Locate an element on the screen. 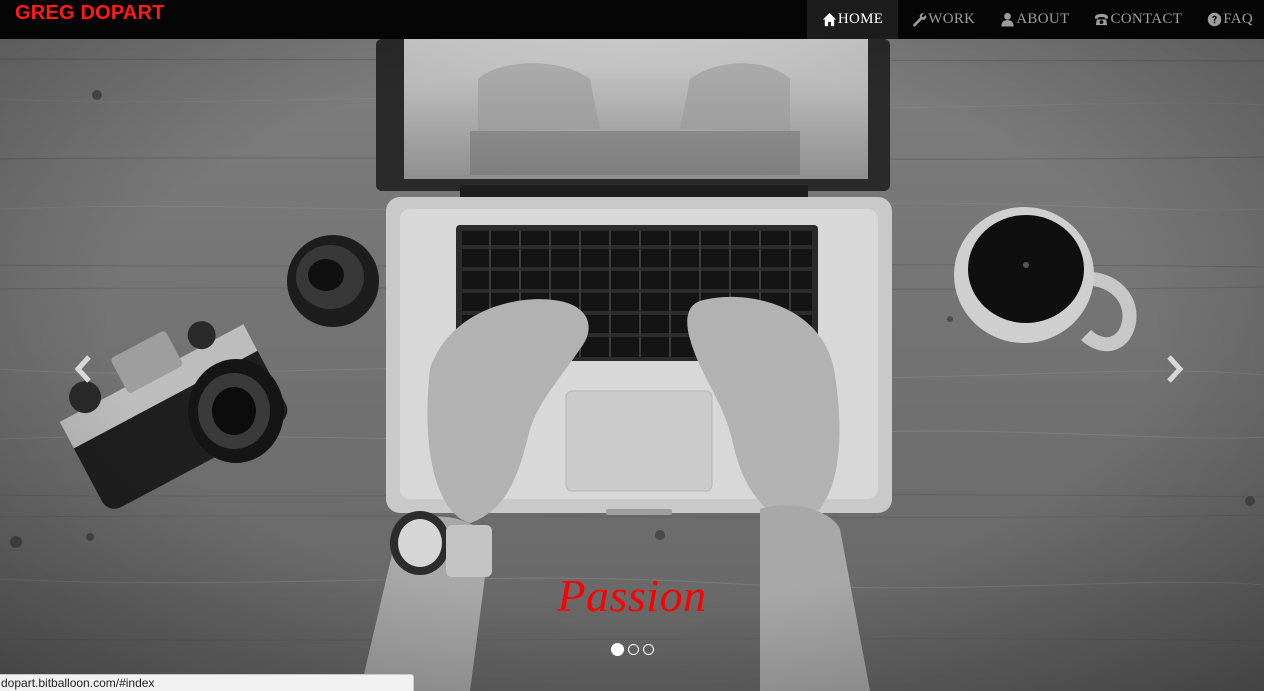 Image resolution: width=1264 pixels, height=691 pixels. carousel-next-control is located at coordinates (1175, 369).